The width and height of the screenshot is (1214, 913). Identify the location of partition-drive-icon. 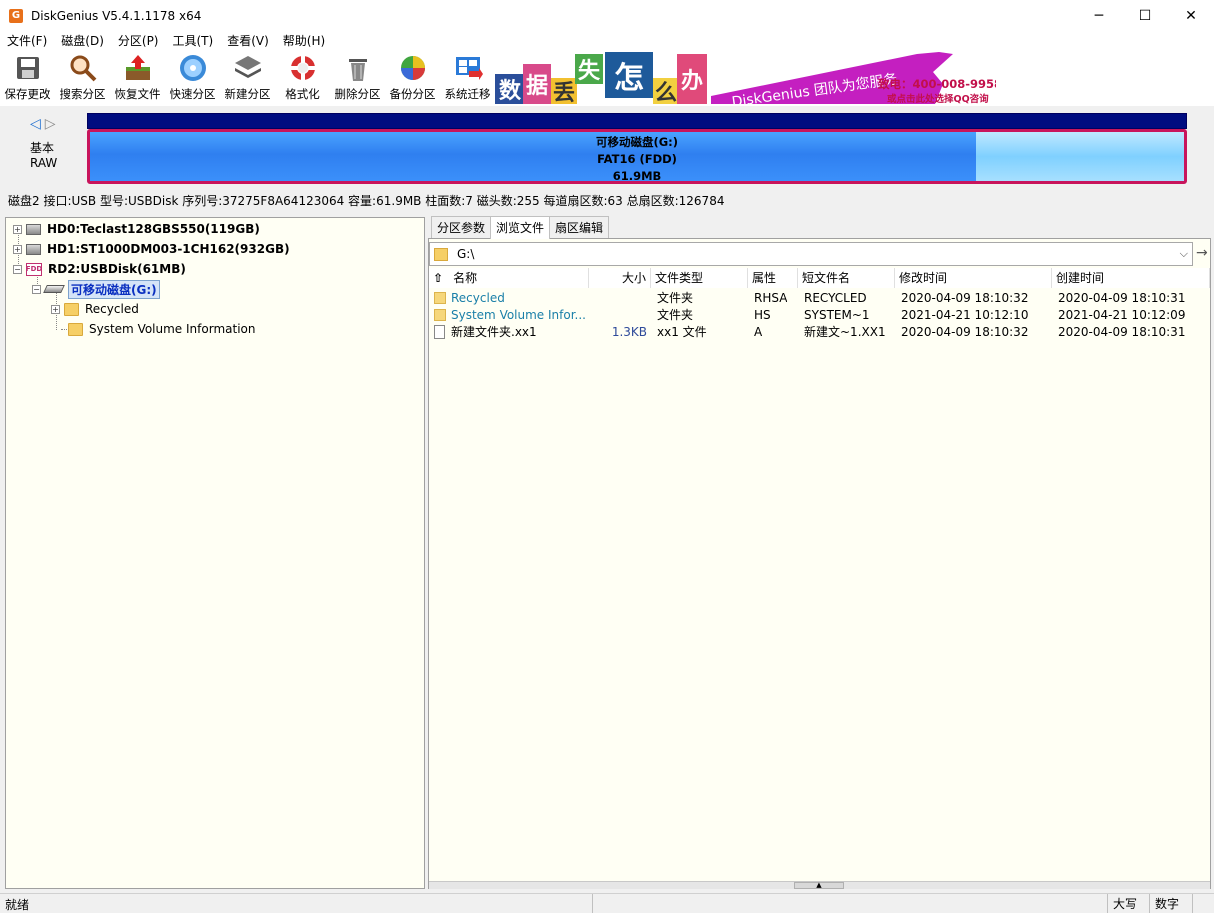
(54, 289).